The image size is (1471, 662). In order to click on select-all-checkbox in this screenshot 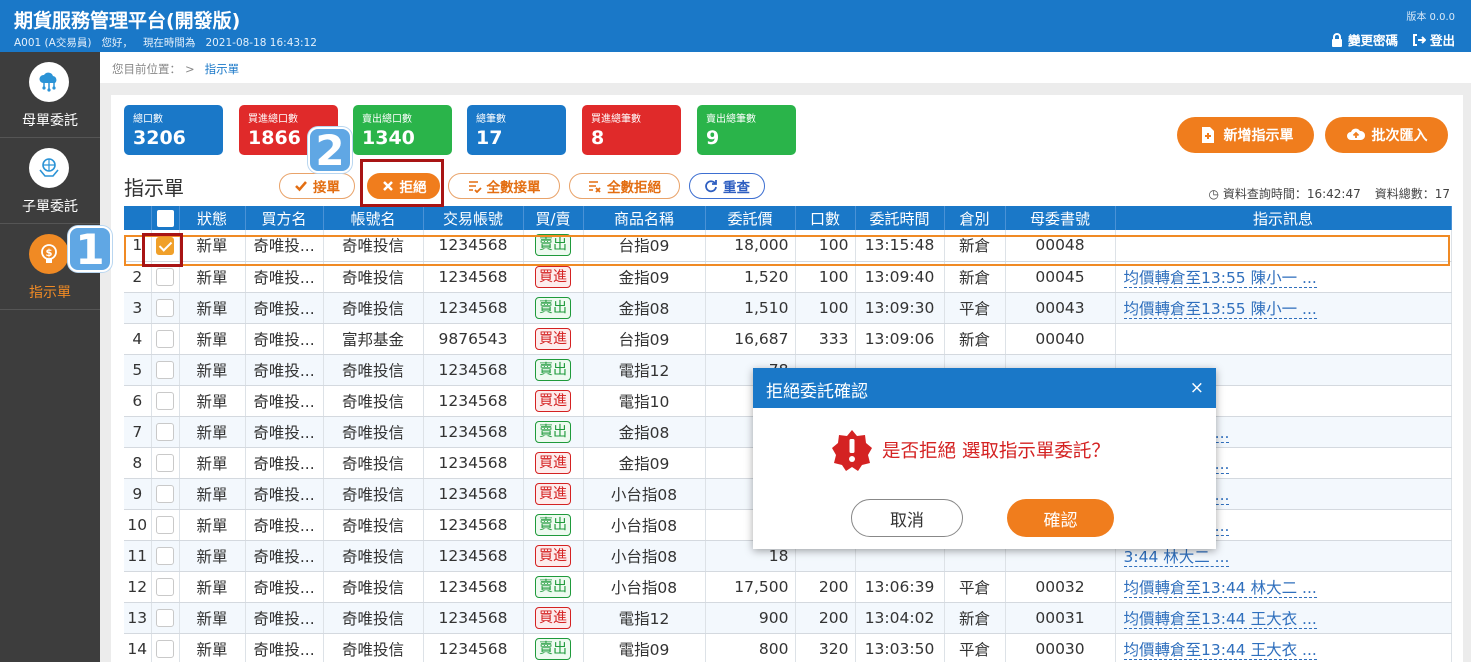, I will do `click(165, 218)`.